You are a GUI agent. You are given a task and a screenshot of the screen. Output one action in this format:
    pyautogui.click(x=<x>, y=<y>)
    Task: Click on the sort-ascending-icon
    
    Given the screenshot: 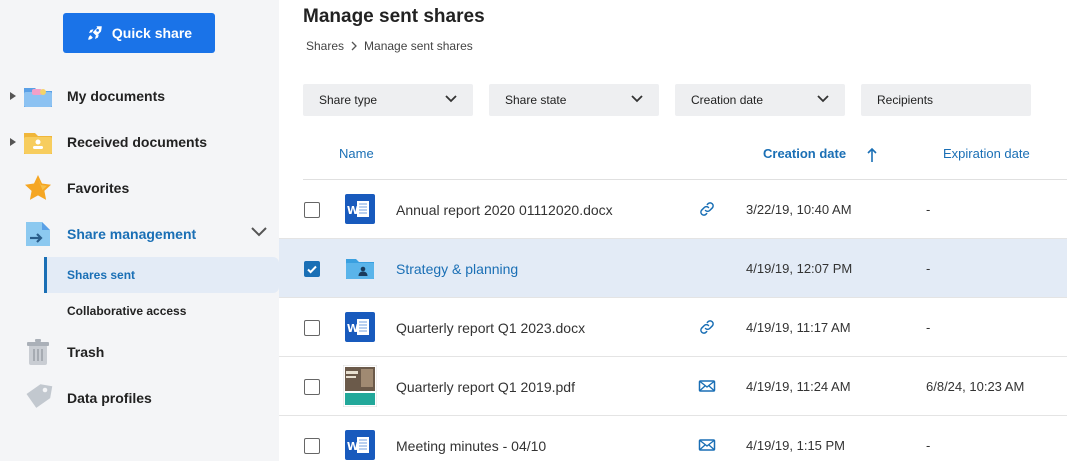 What is the action you would take?
    pyautogui.click(x=872, y=155)
    